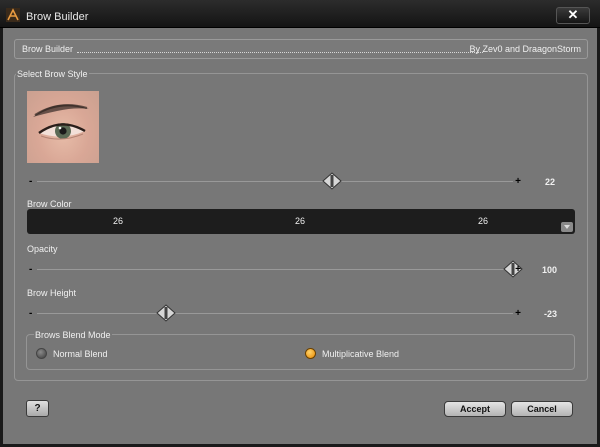 This screenshot has height=447, width=600. What do you see at coordinates (73, 335) in the screenshot?
I see `blend-mode-label: Brows Blend Mode` at bounding box center [73, 335].